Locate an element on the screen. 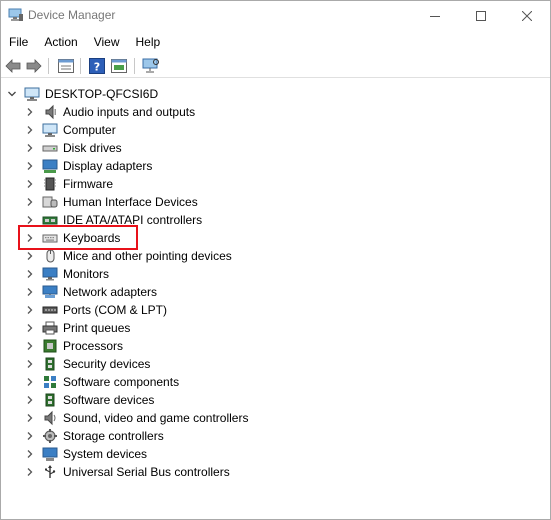 The width and height of the screenshot is (551, 520). help-button: ? is located at coordinates (97, 66).